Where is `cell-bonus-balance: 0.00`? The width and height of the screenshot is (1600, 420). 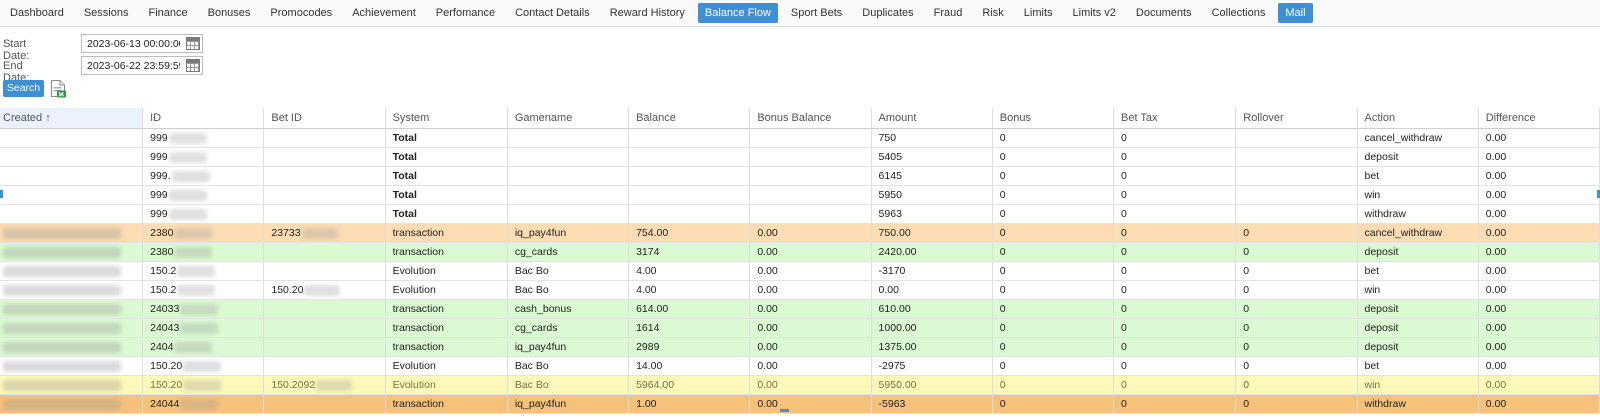 cell-bonus-balance: 0.00 is located at coordinates (810, 290).